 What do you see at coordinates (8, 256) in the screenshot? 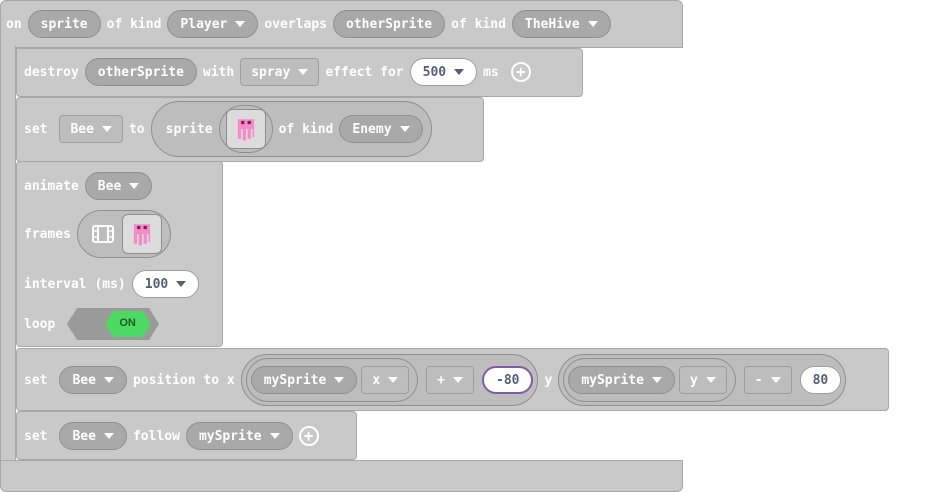
I see `event-block-spine` at bounding box center [8, 256].